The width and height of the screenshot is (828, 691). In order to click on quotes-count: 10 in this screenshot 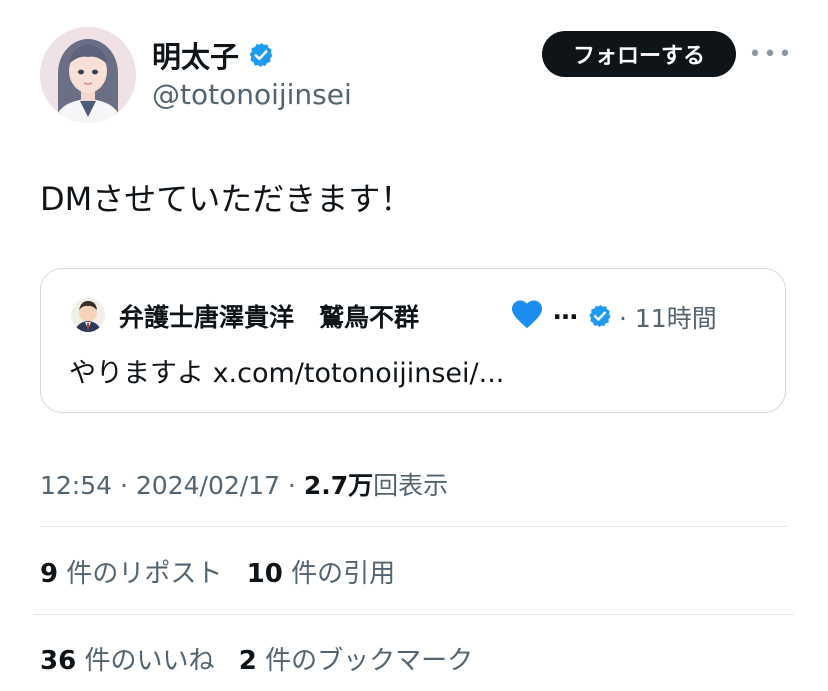, I will do `click(264, 574)`.